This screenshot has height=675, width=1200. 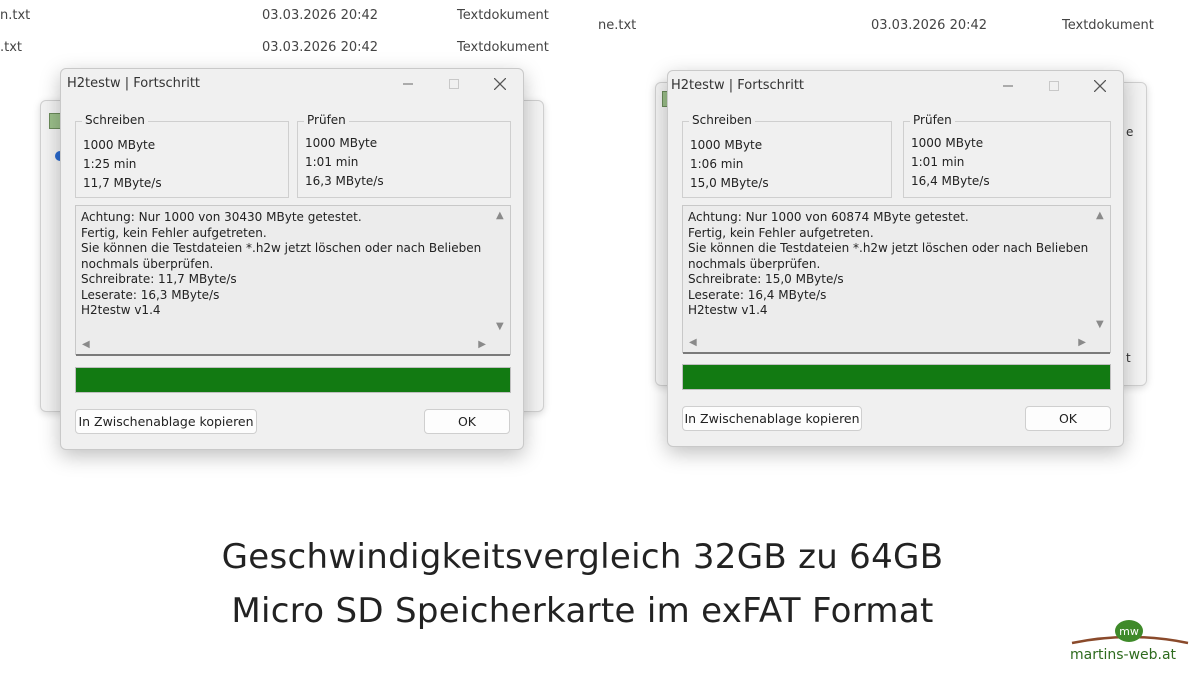 I want to click on logo-monogram: mw, so click(x=1129, y=631).